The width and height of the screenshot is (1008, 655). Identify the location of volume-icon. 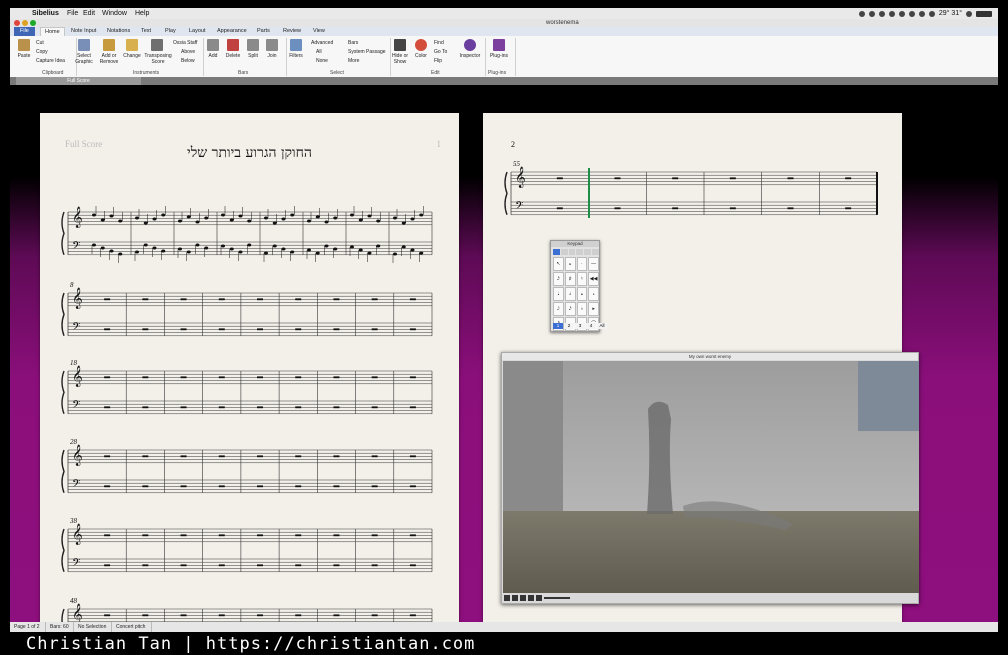
(911, 13).